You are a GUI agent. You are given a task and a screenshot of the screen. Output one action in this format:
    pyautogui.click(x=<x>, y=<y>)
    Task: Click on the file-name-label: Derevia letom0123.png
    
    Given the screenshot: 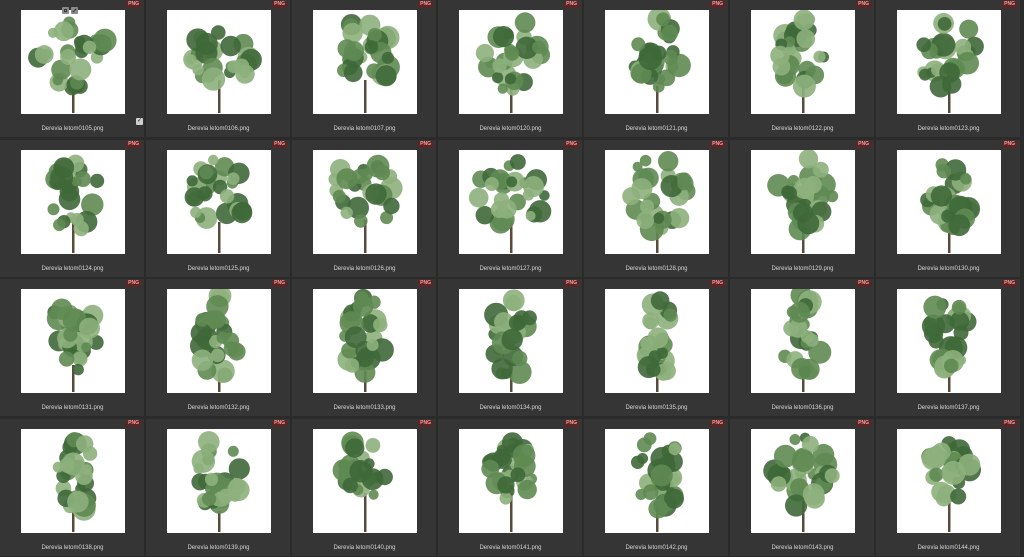 What is the action you would take?
    pyautogui.click(x=948, y=129)
    